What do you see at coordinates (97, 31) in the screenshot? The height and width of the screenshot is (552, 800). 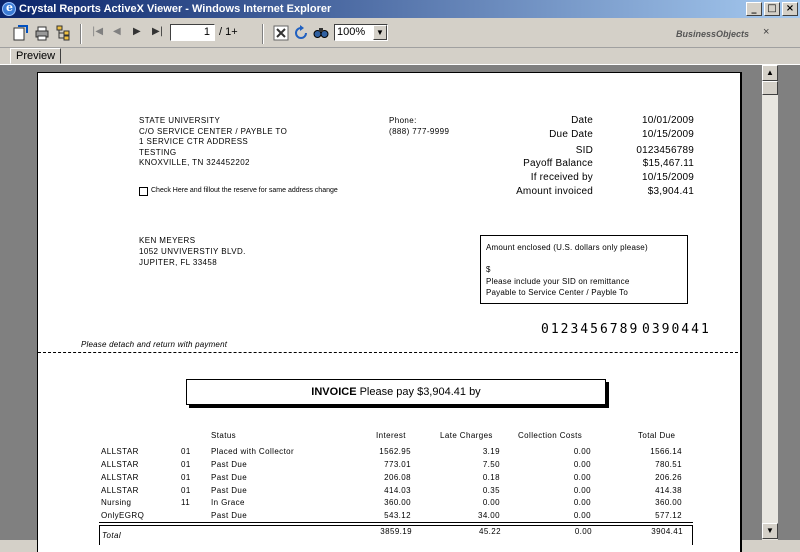 I see `first-page-icon: |◀` at bounding box center [97, 31].